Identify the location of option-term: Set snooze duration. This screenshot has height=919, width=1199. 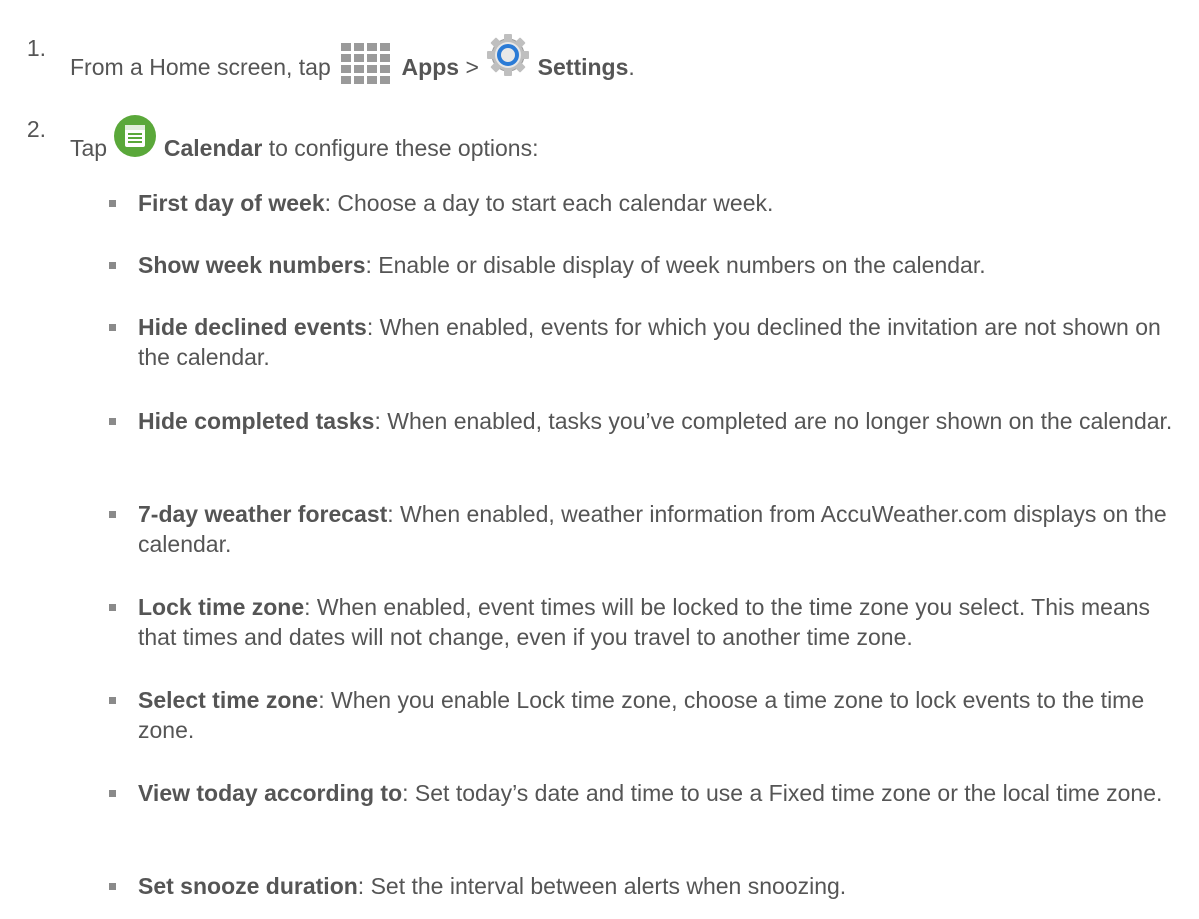
(248, 886).